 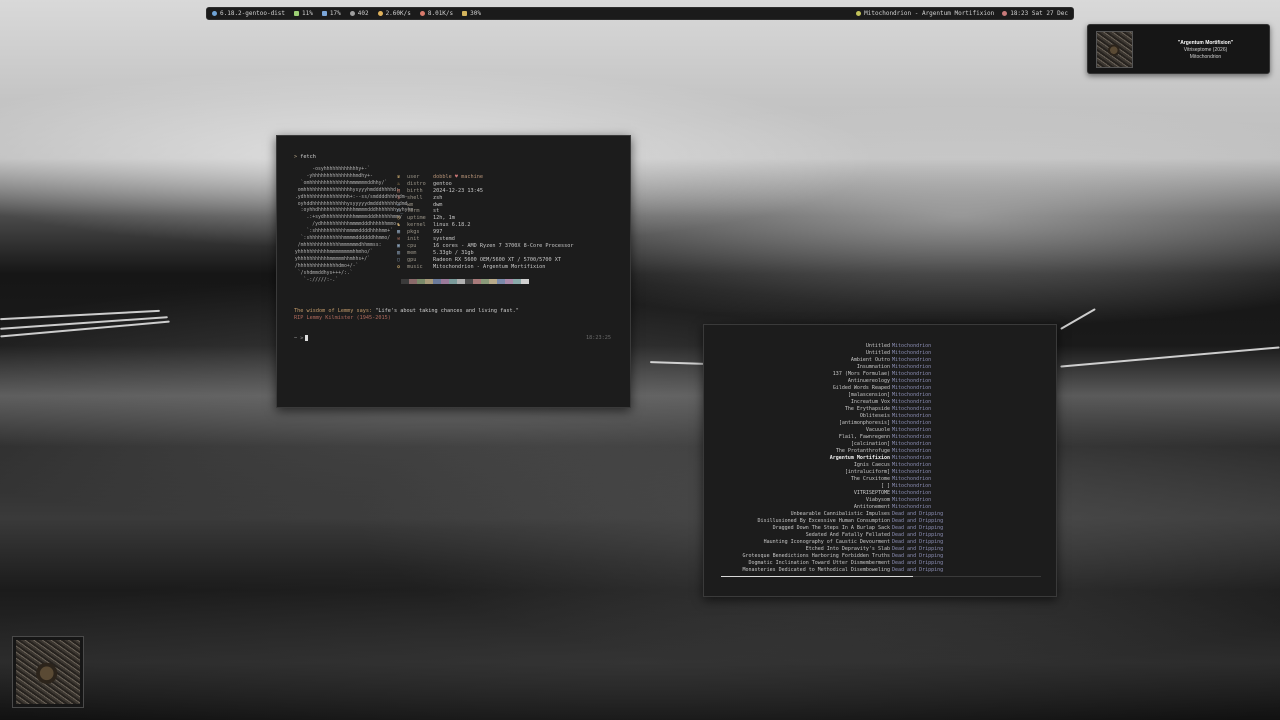 What do you see at coordinates (867, 472) in the screenshot?
I see `track-title: [intraluciform]` at bounding box center [867, 472].